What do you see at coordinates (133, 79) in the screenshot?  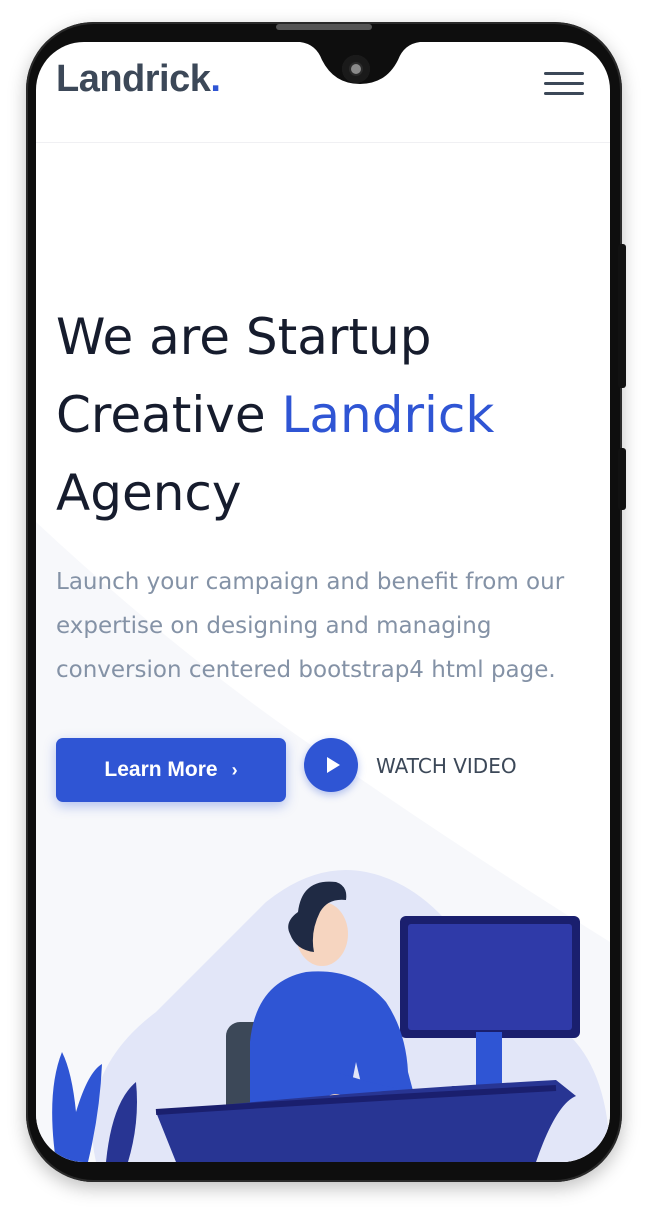 I see `logo-text: Landrick` at bounding box center [133, 79].